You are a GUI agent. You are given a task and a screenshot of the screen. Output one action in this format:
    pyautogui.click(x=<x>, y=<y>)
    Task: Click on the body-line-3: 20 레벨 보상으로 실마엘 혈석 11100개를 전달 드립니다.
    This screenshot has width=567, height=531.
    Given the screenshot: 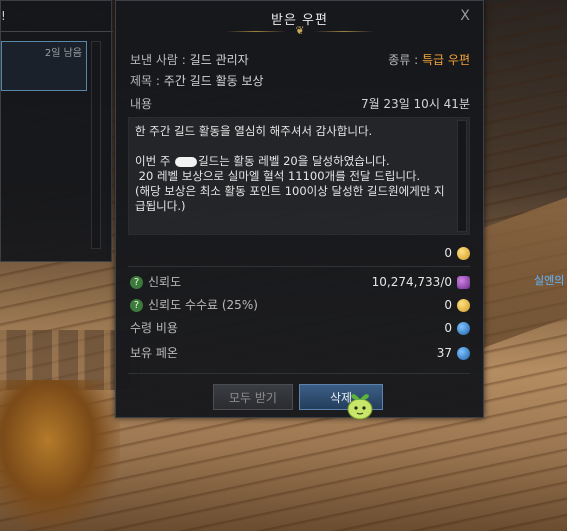 What is the action you would take?
    pyautogui.click(x=278, y=176)
    